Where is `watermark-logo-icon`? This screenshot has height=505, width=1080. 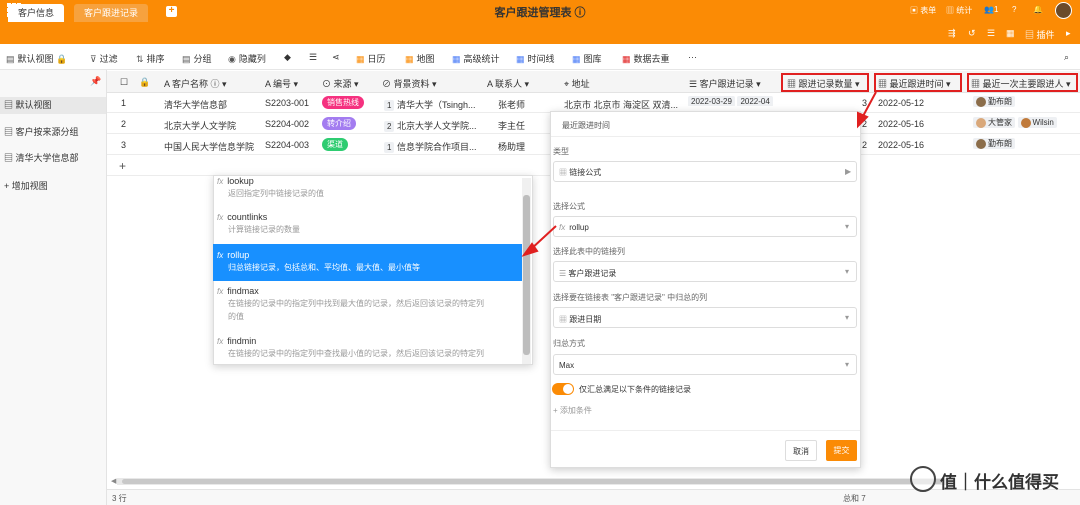
watermark-logo-icon is located at coordinates (923, 479).